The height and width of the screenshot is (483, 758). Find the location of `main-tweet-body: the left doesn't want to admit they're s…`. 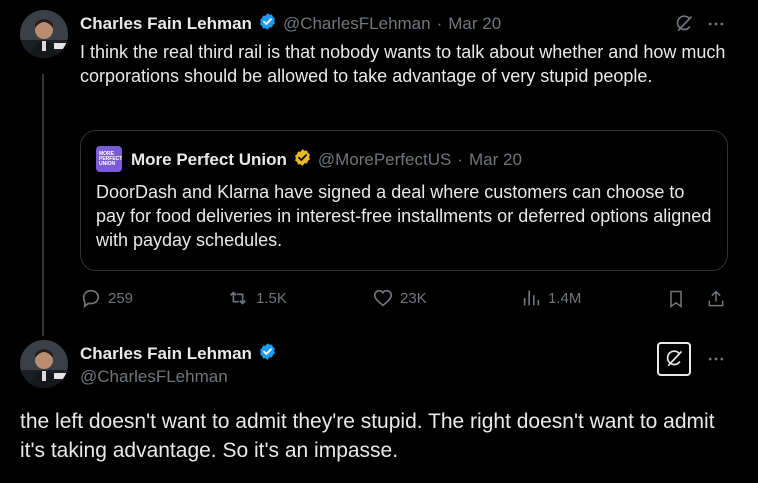

main-tweet-body: the left doesn't want to admit they're s… is located at coordinates (367, 436).